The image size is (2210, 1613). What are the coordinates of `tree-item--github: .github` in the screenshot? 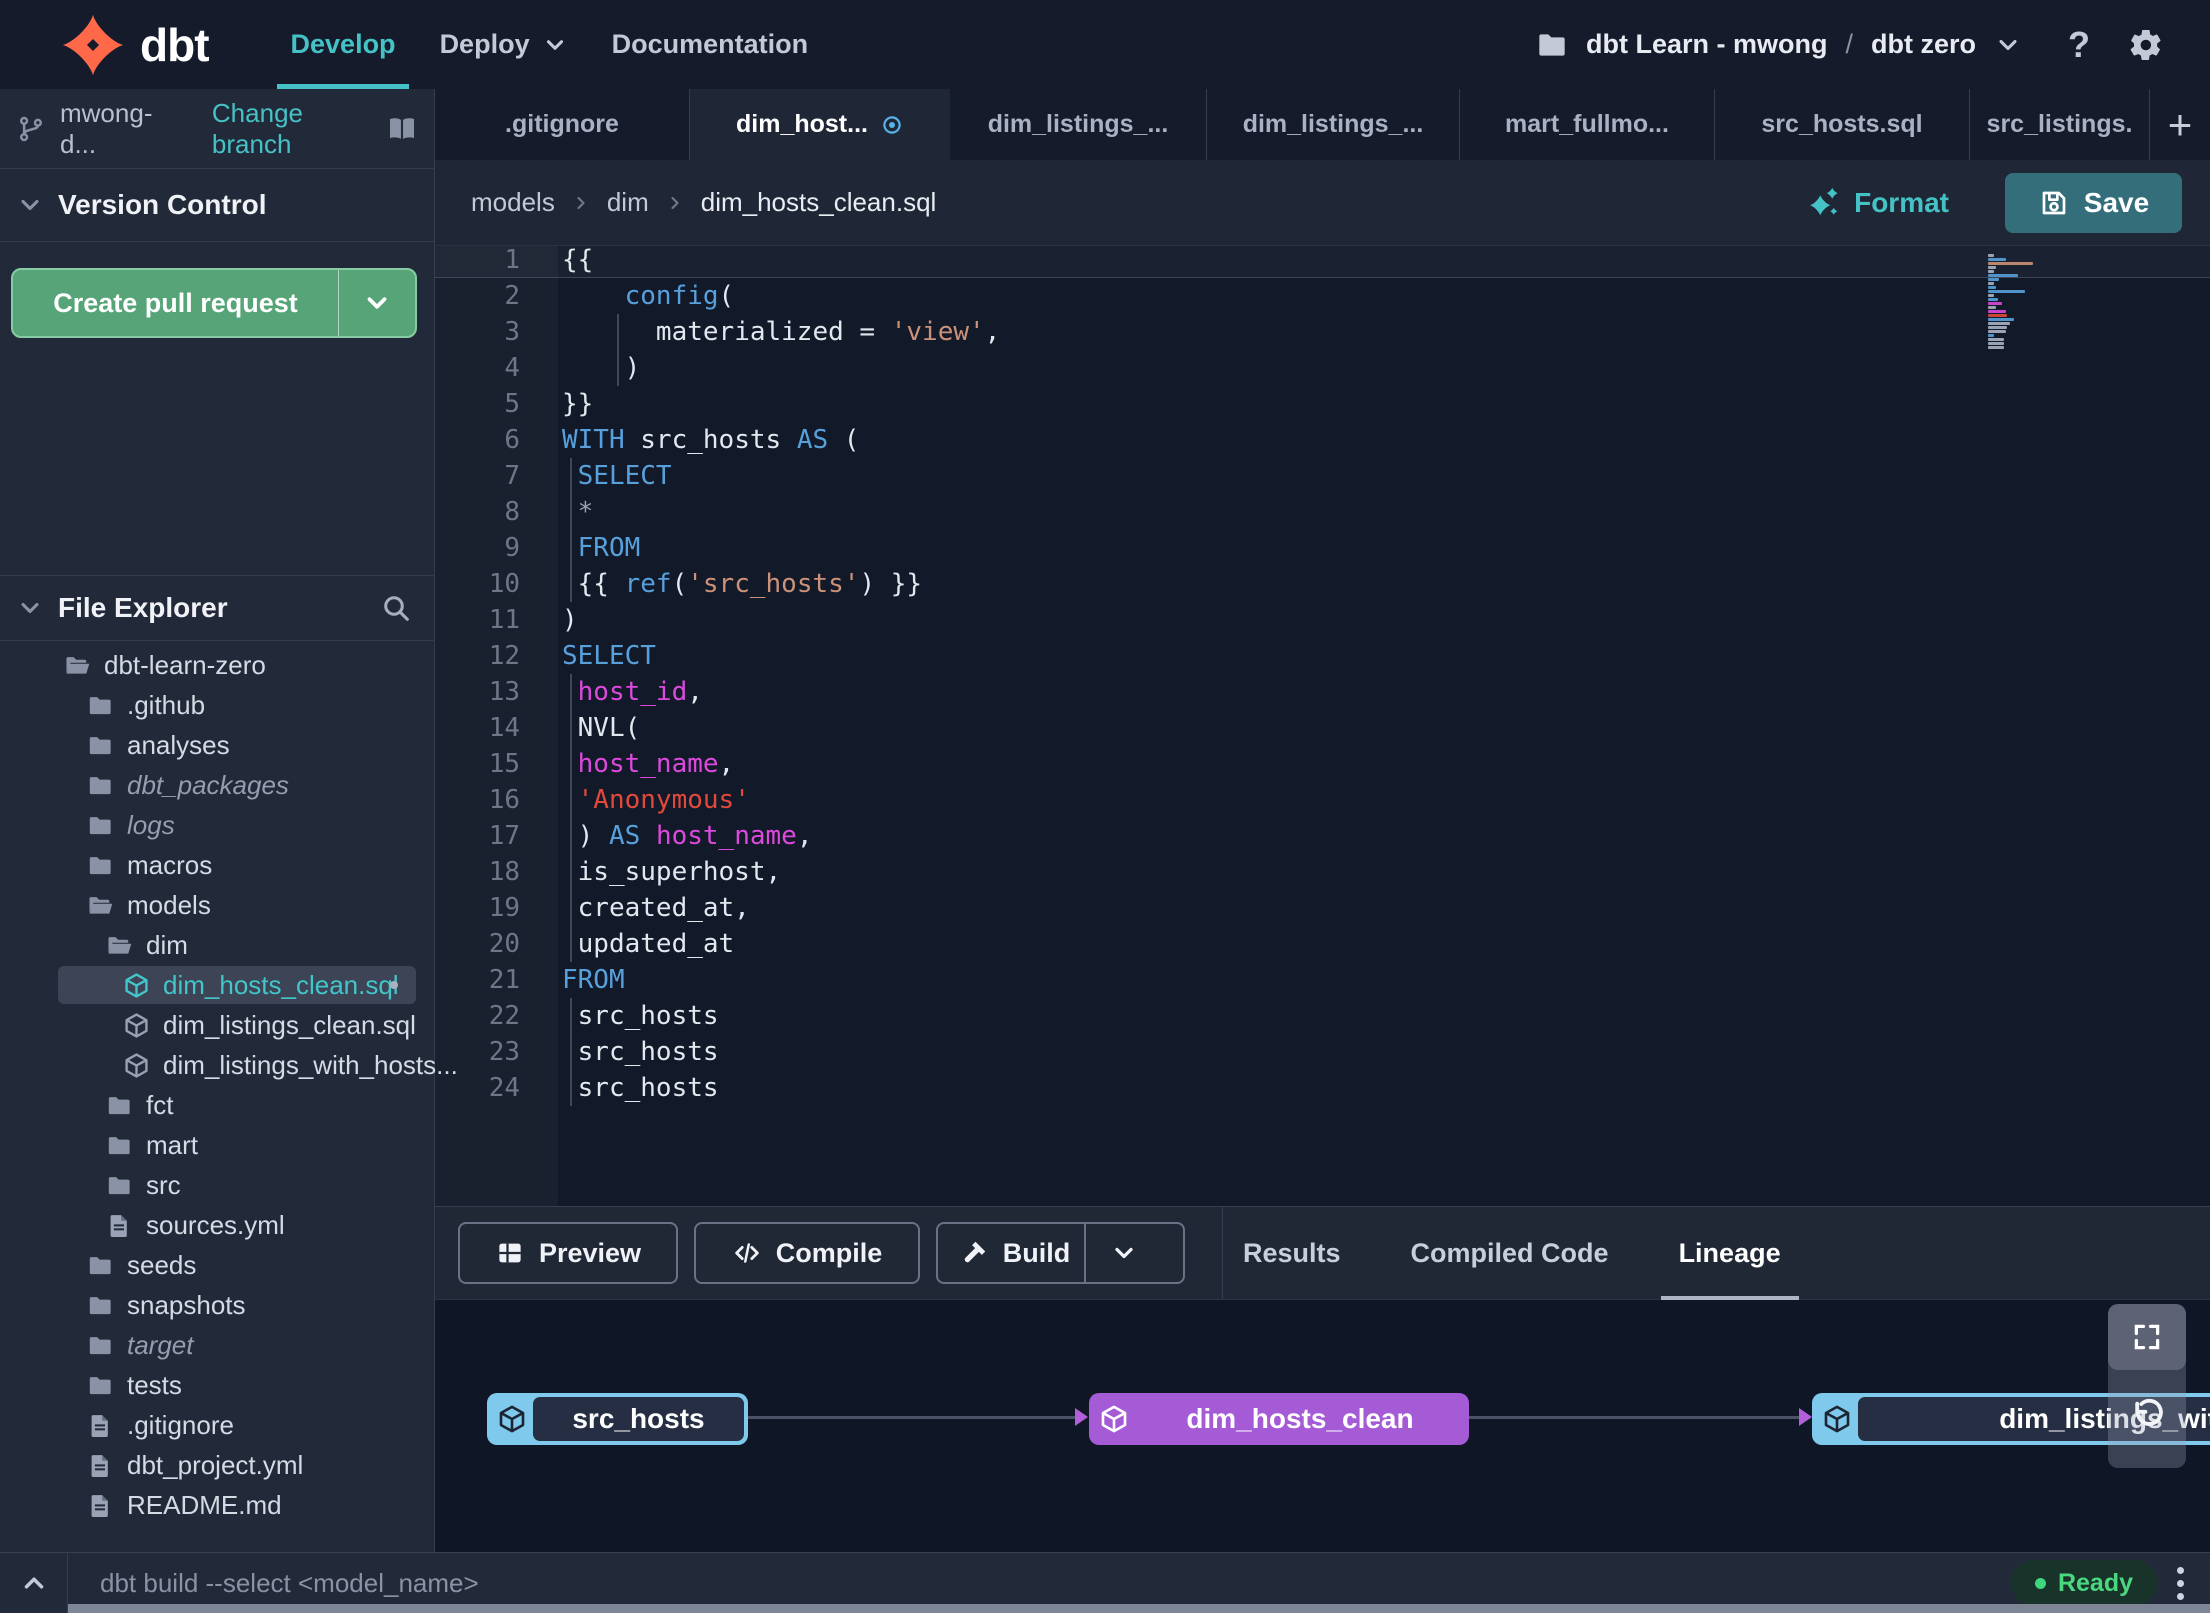 It's located at (217, 705).